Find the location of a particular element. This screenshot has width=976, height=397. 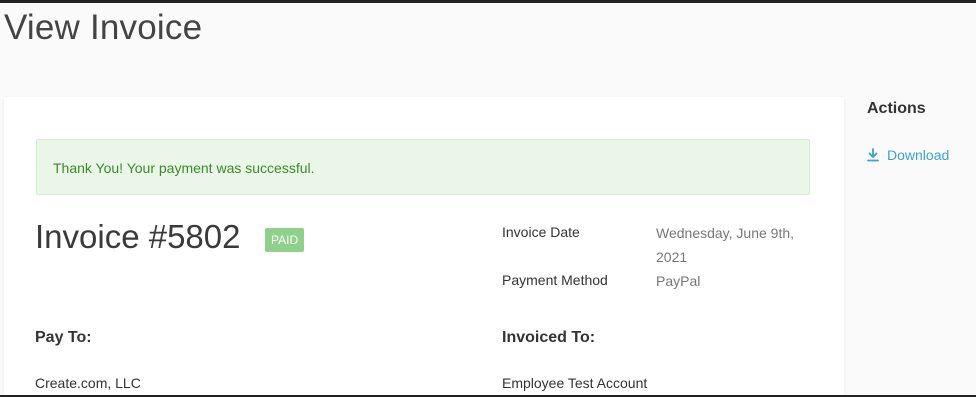

download-label: Download is located at coordinates (918, 155).